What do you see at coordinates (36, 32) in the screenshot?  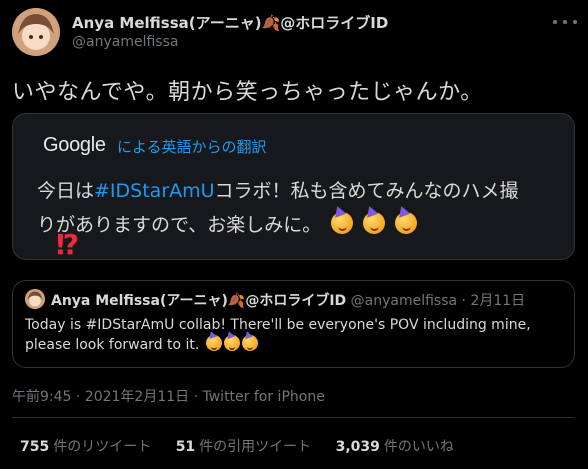 I see `author-avatar` at bounding box center [36, 32].